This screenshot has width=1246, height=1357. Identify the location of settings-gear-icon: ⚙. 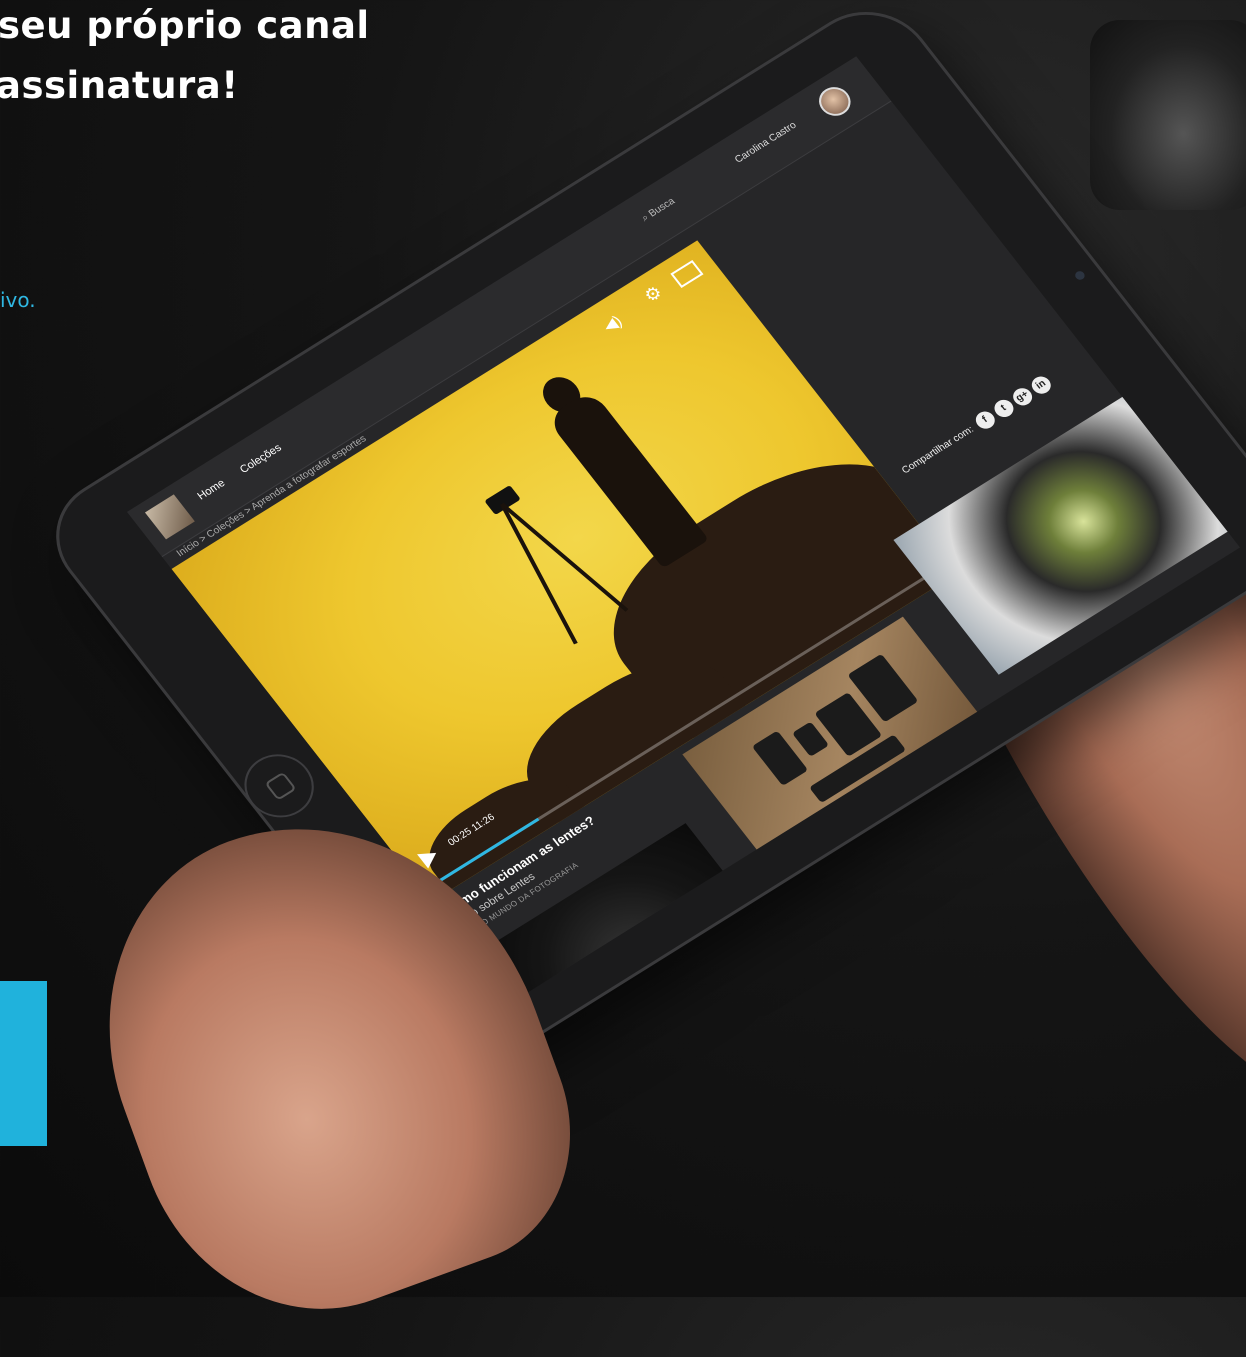
(653, 294).